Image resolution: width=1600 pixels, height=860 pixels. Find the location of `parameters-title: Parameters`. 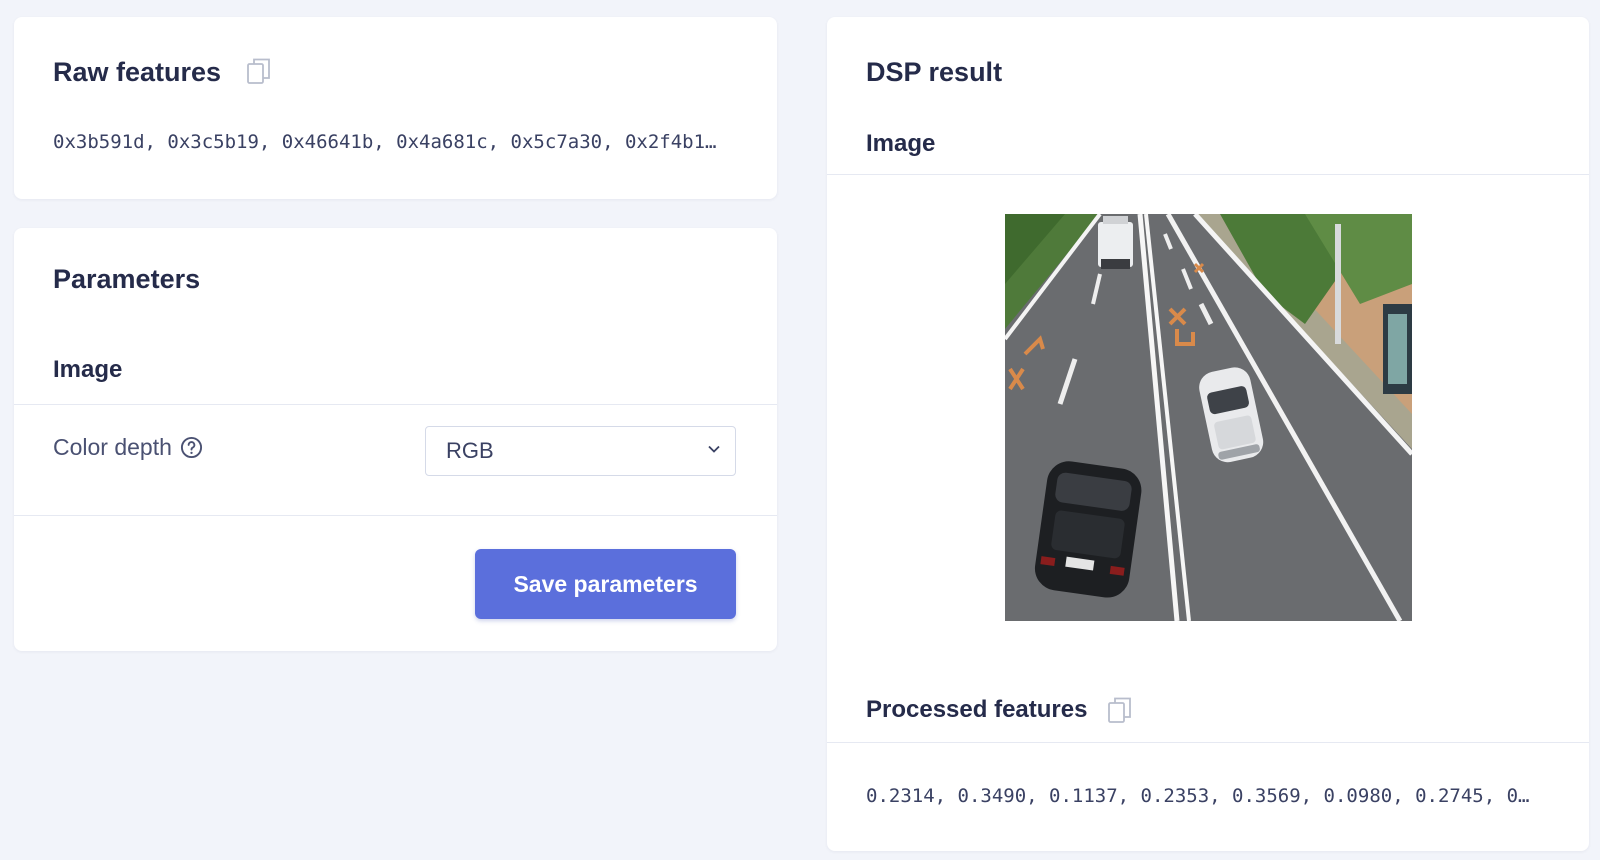

parameters-title: Parameters is located at coordinates (127, 279).